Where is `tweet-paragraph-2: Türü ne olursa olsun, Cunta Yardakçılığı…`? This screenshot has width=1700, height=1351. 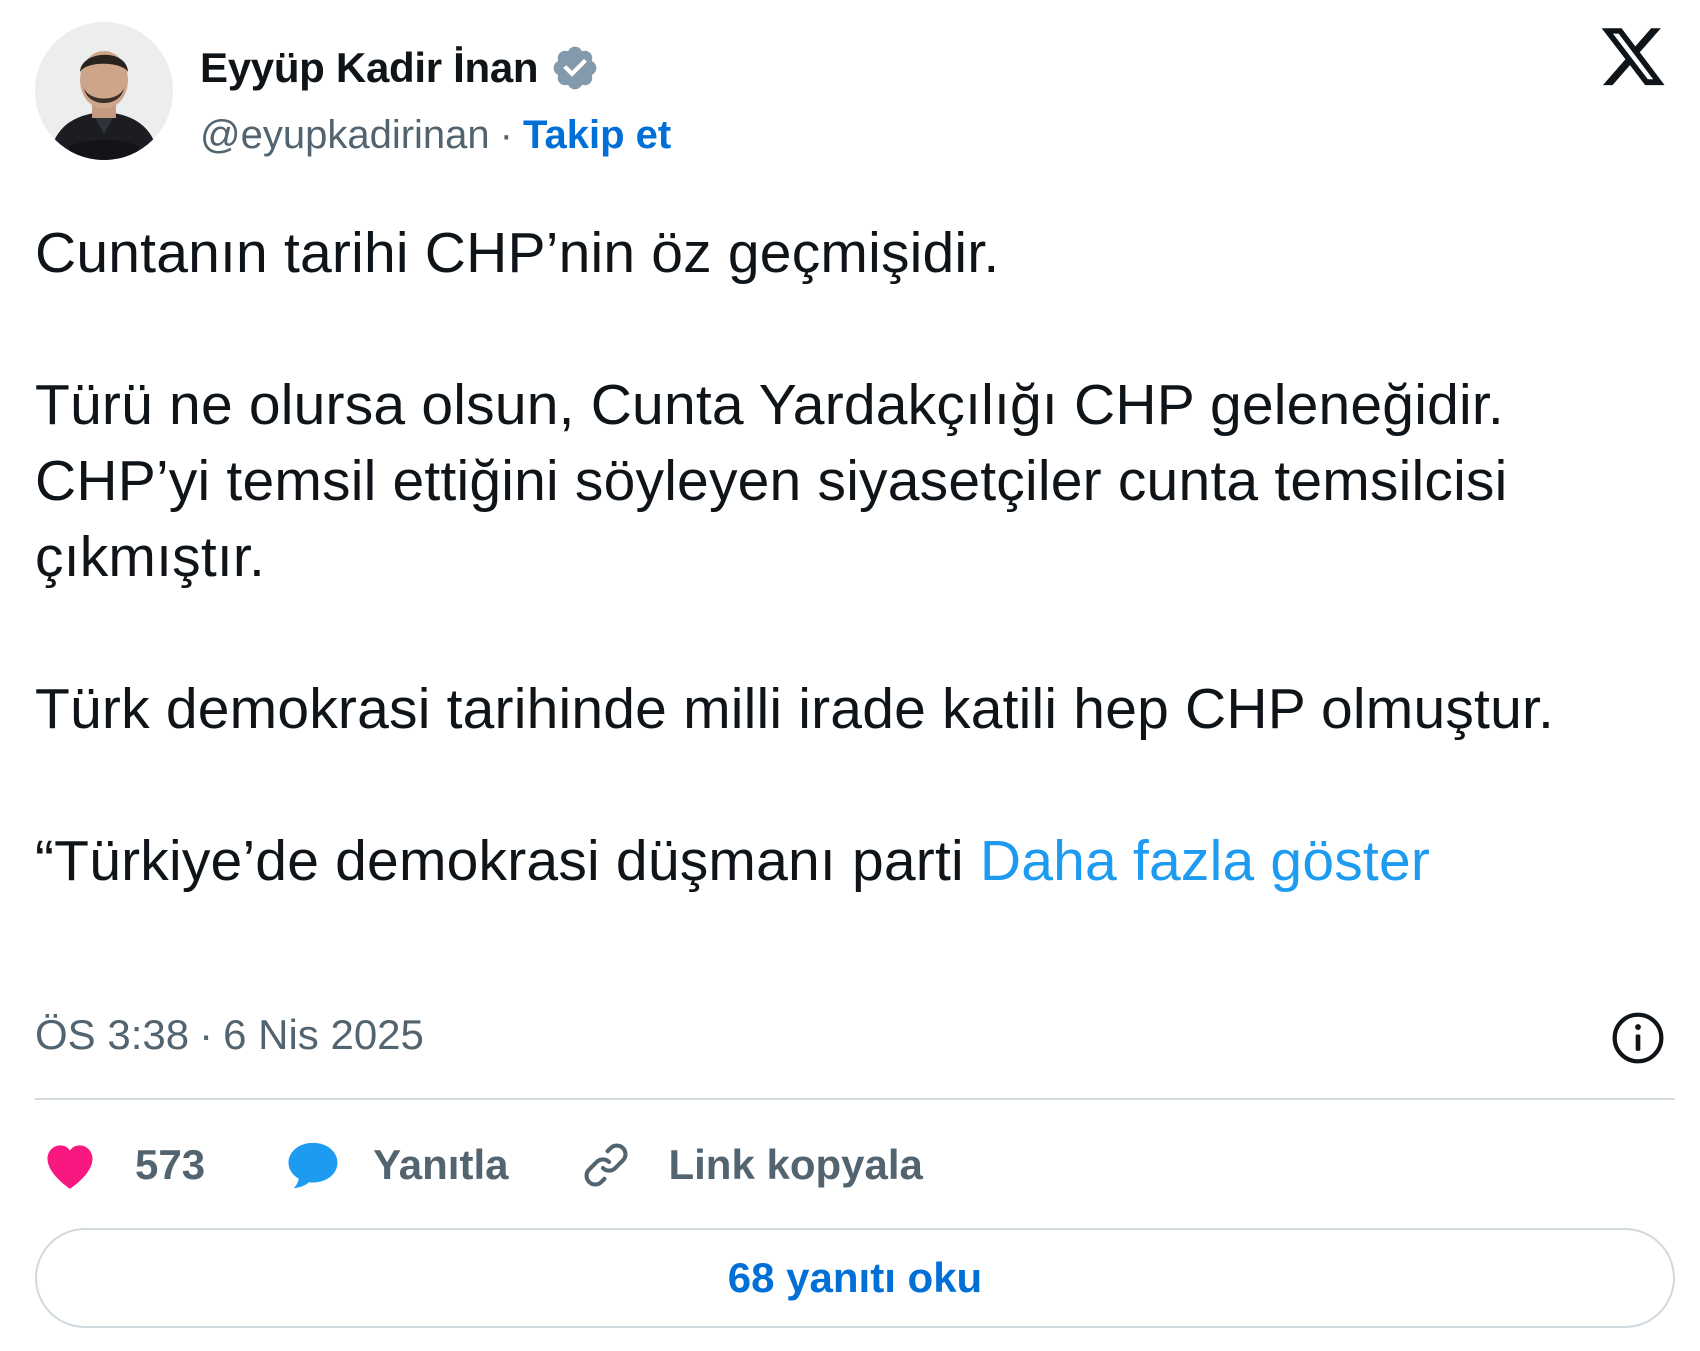
tweet-paragraph-2: Türü ne olursa olsun, Cunta Yardakçılığı… is located at coordinates (771, 481).